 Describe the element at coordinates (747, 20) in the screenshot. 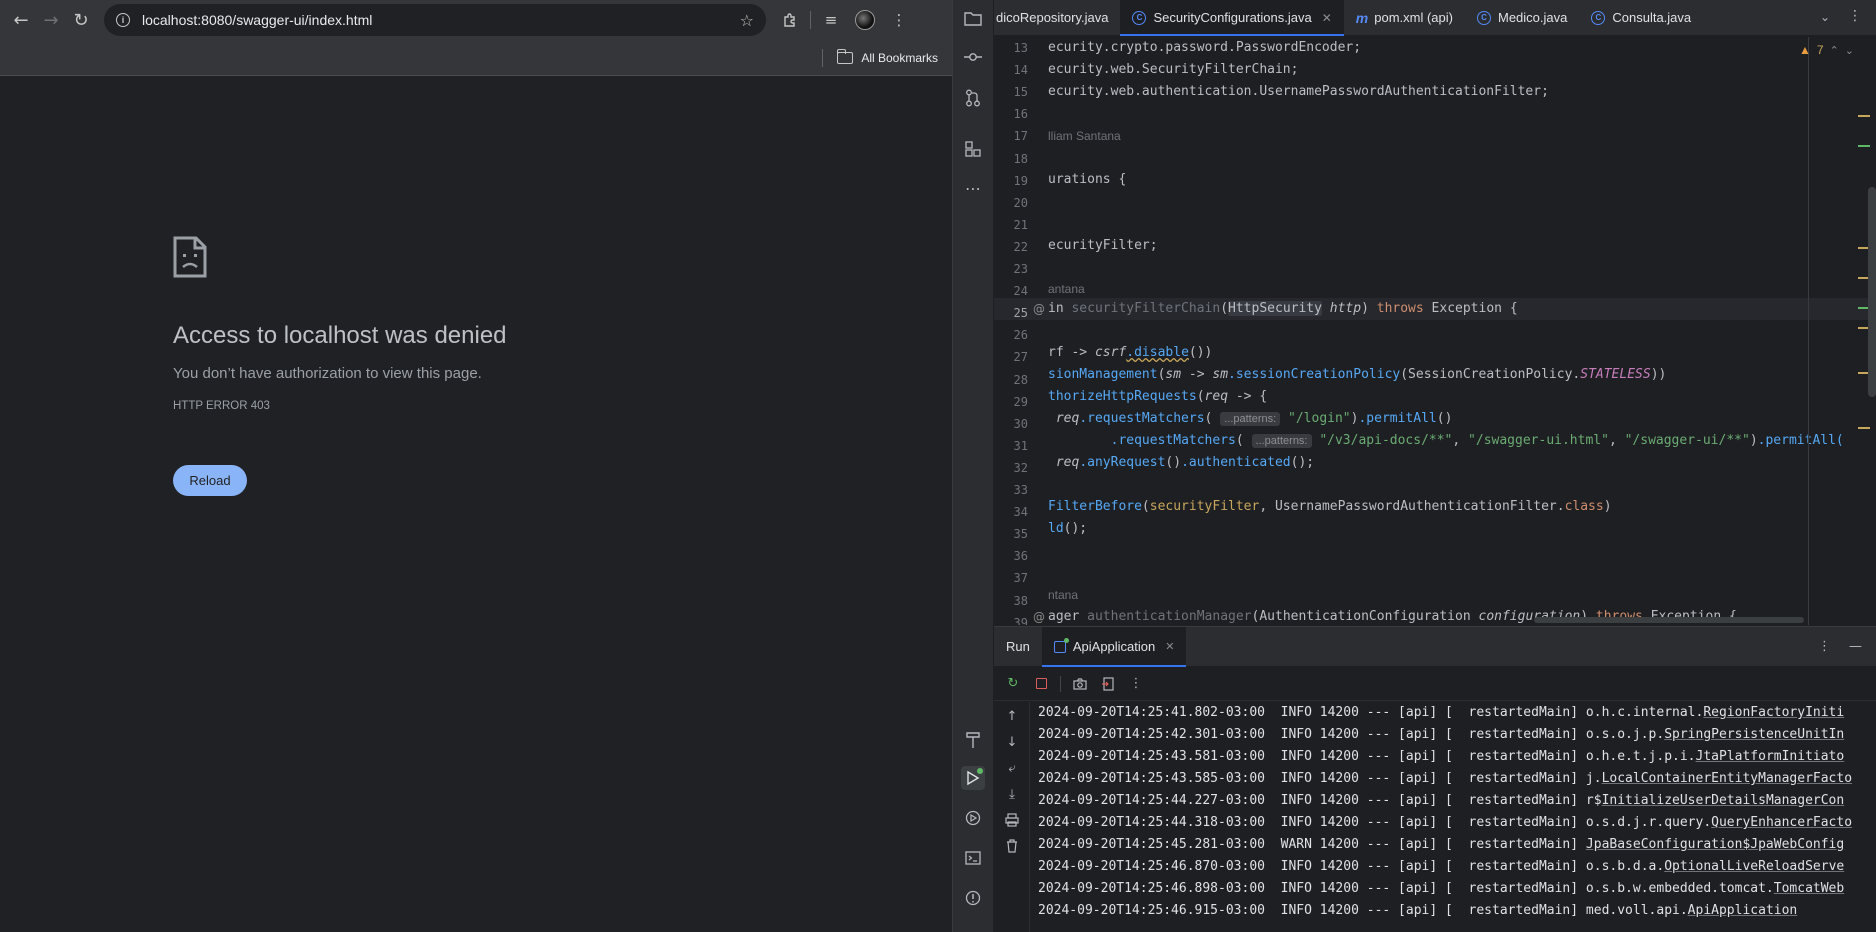

I see `bookmark-star-icon: ☆` at that location.